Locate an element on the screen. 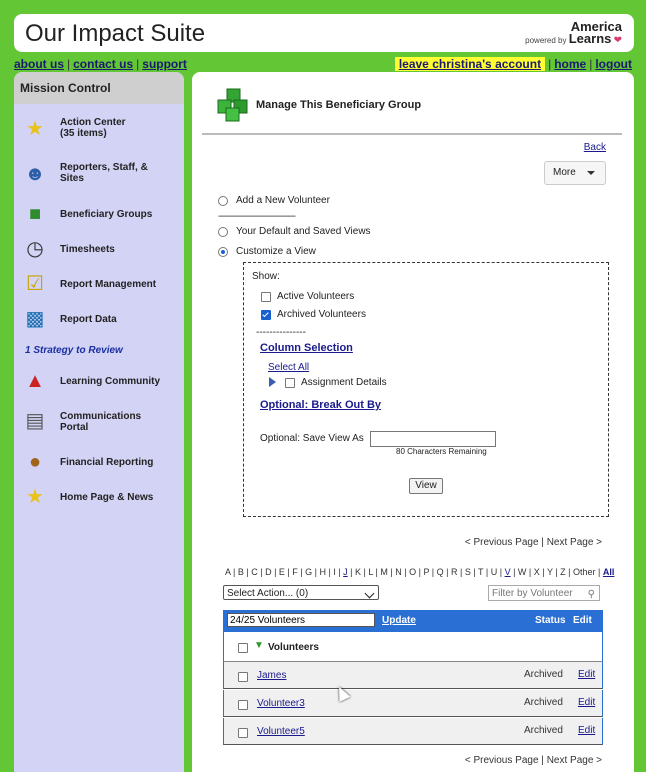 The height and width of the screenshot is (772, 646). logout-link: logout is located at coordinates (613, 64).